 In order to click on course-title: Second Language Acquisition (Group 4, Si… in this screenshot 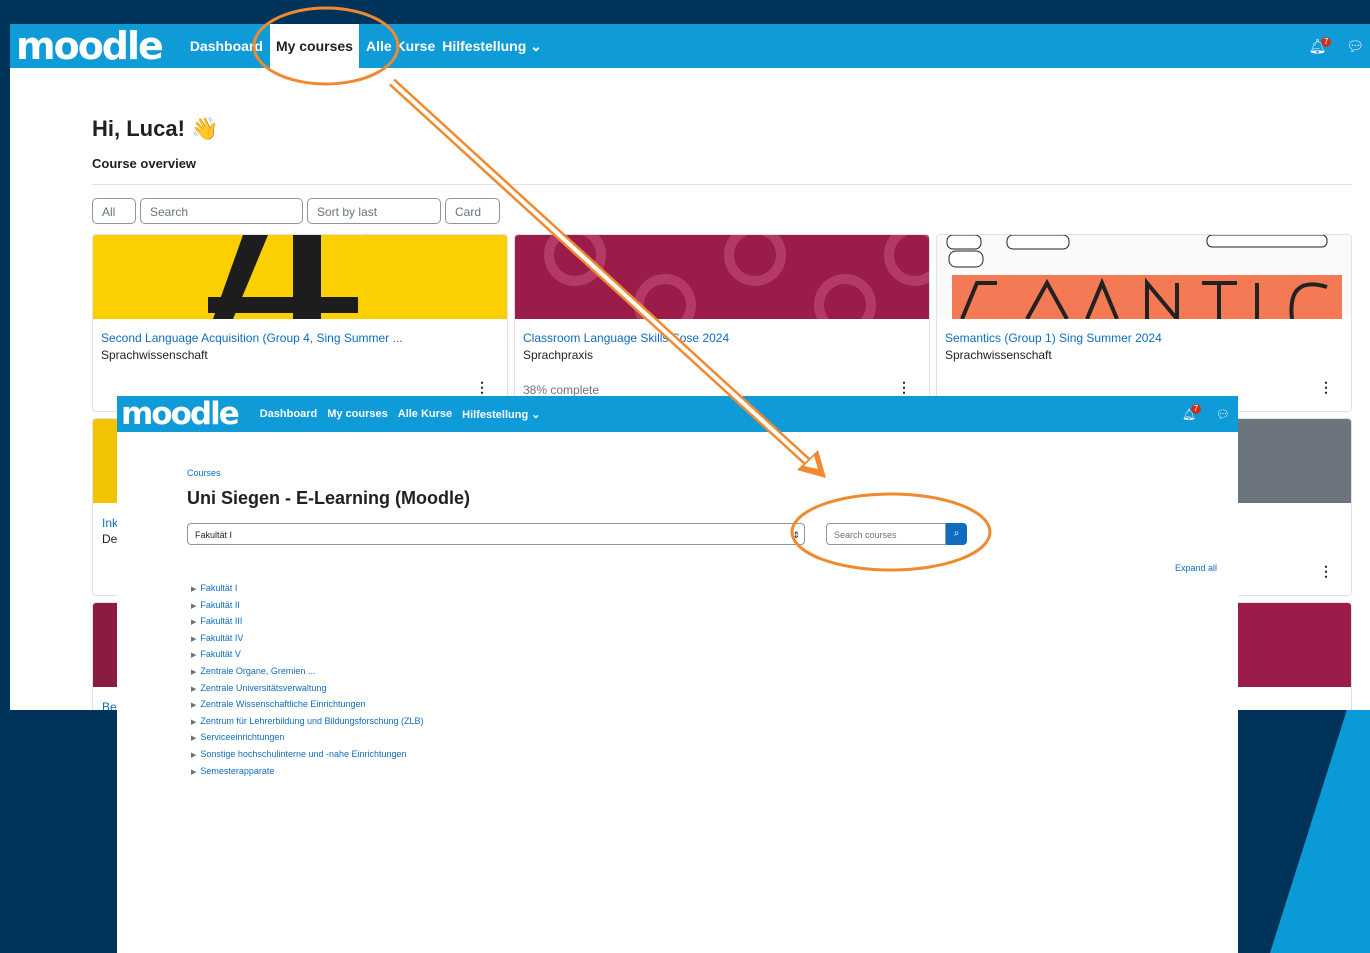, I will do `click(252, 338)`.